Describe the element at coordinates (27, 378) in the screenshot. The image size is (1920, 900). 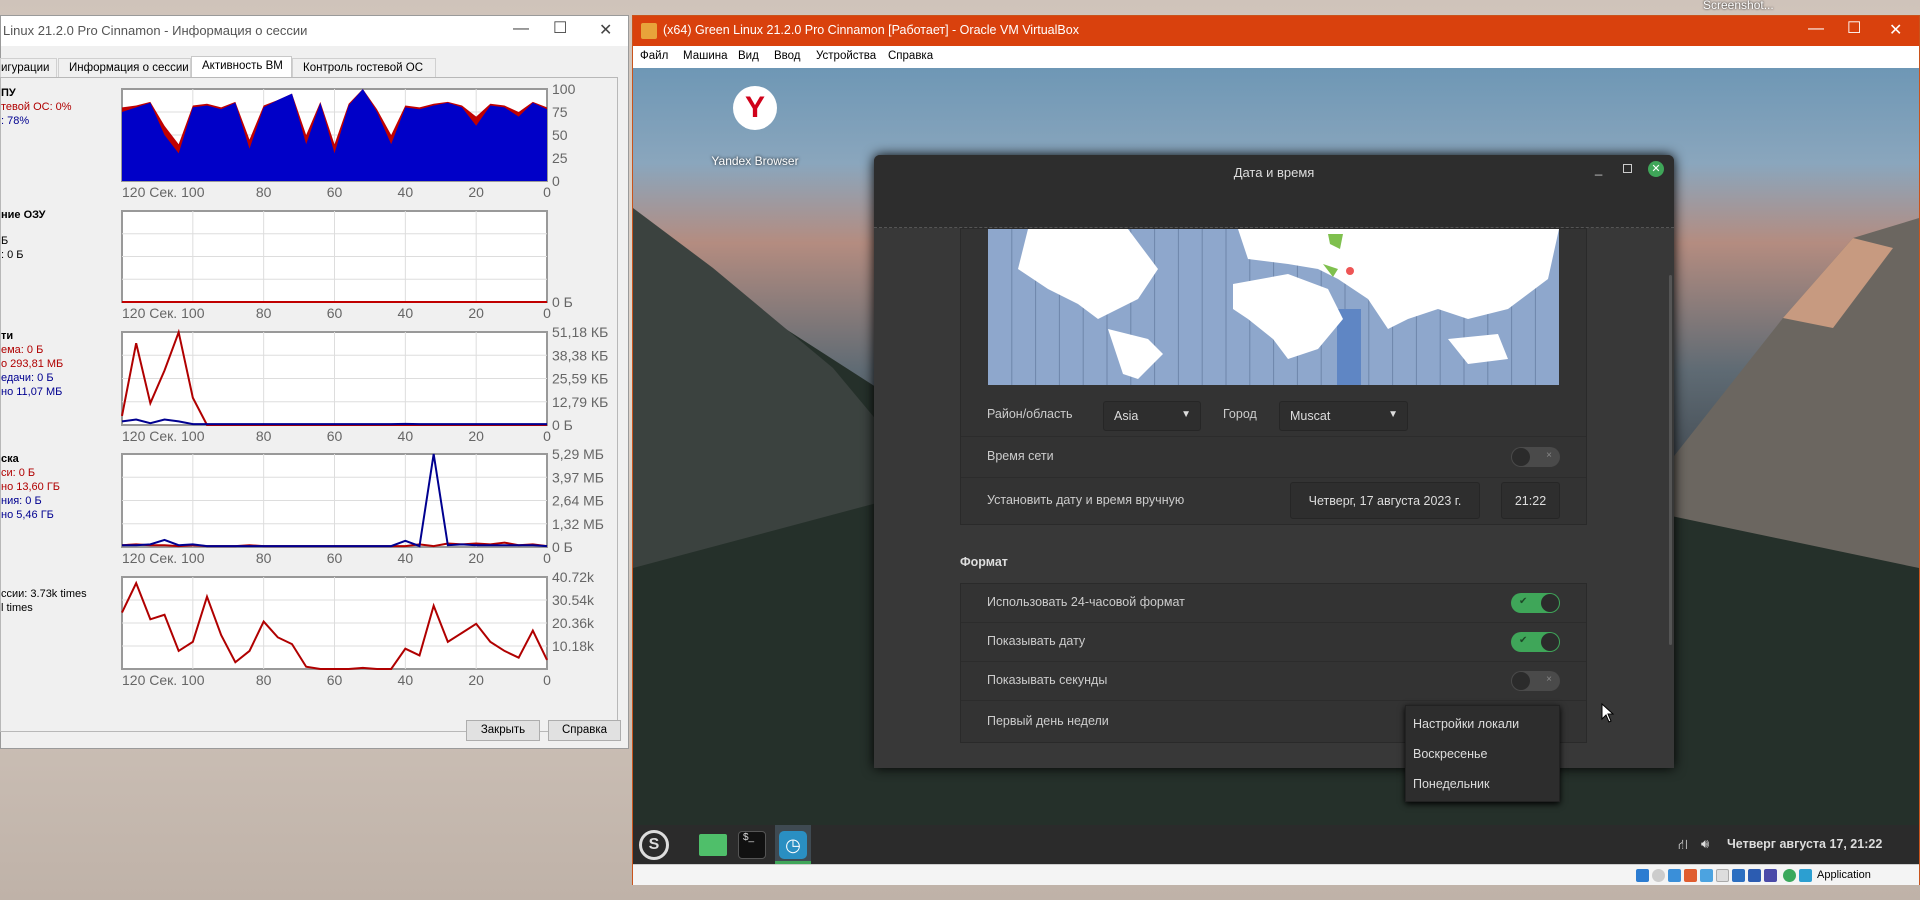
I see `net-line: едачи: 0 Б` at that location.